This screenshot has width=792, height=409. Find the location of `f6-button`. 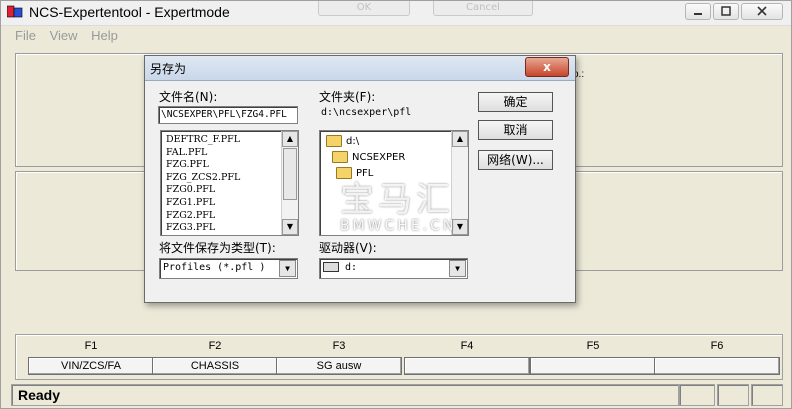

f6-button is located at coordinates (717, 366).